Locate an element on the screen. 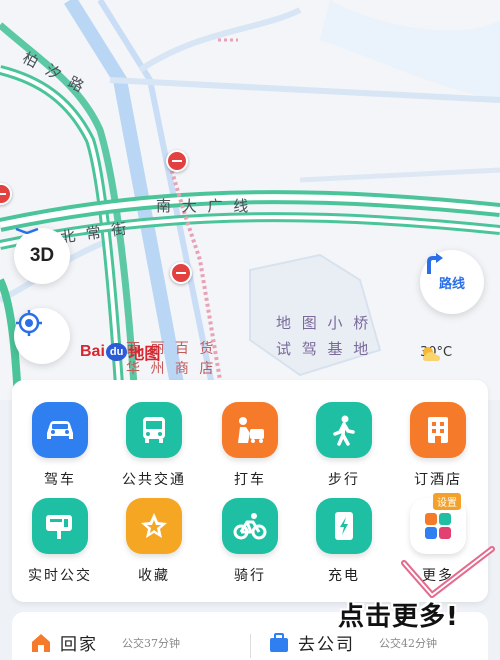 This screenshot has height=660, width=500. realtime-bus-icon is located at coordinates (60, 526).